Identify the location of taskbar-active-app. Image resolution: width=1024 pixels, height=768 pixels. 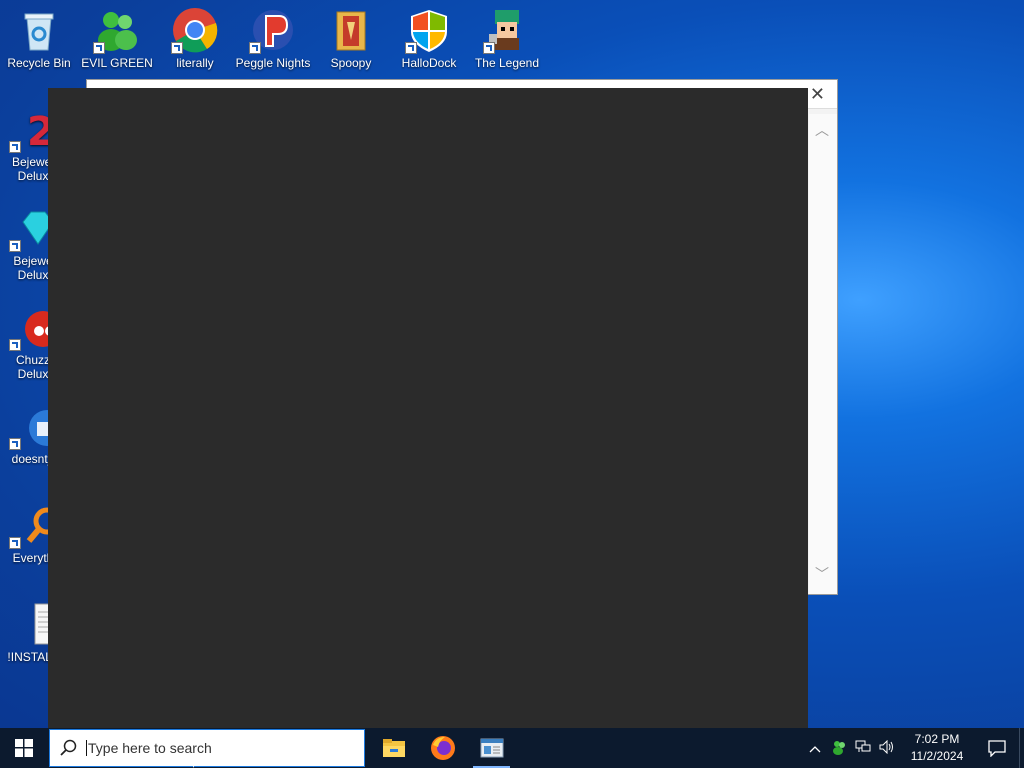
(491, 748).